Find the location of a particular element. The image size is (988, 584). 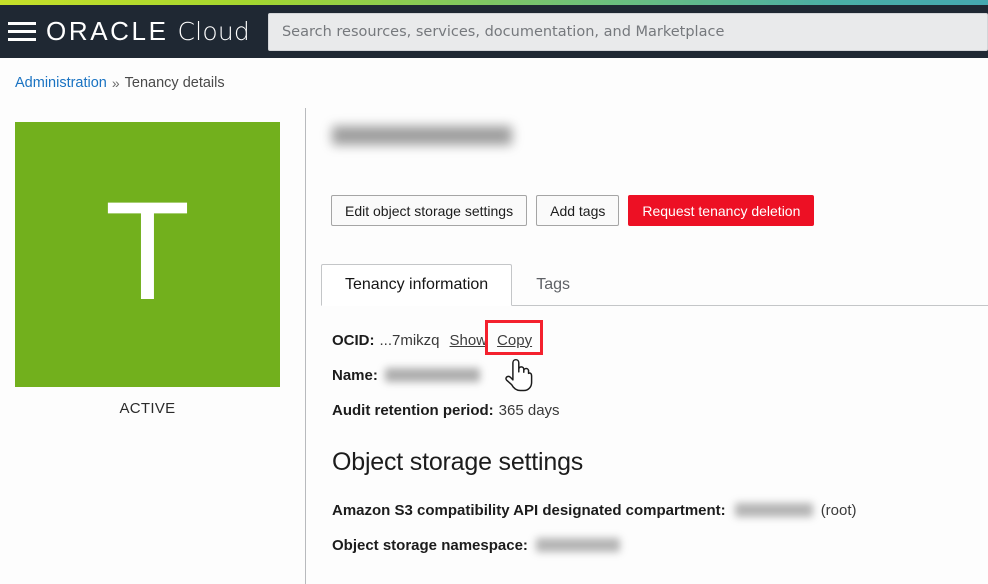

search-input is located at coordinates (627, 31).